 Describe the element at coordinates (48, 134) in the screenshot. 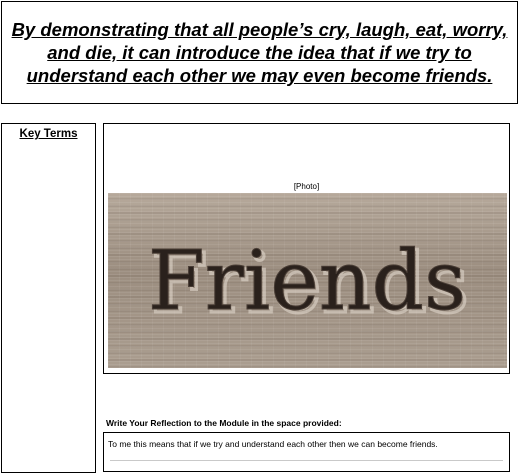

I see `key-terms-title: Key Terms` at that location.